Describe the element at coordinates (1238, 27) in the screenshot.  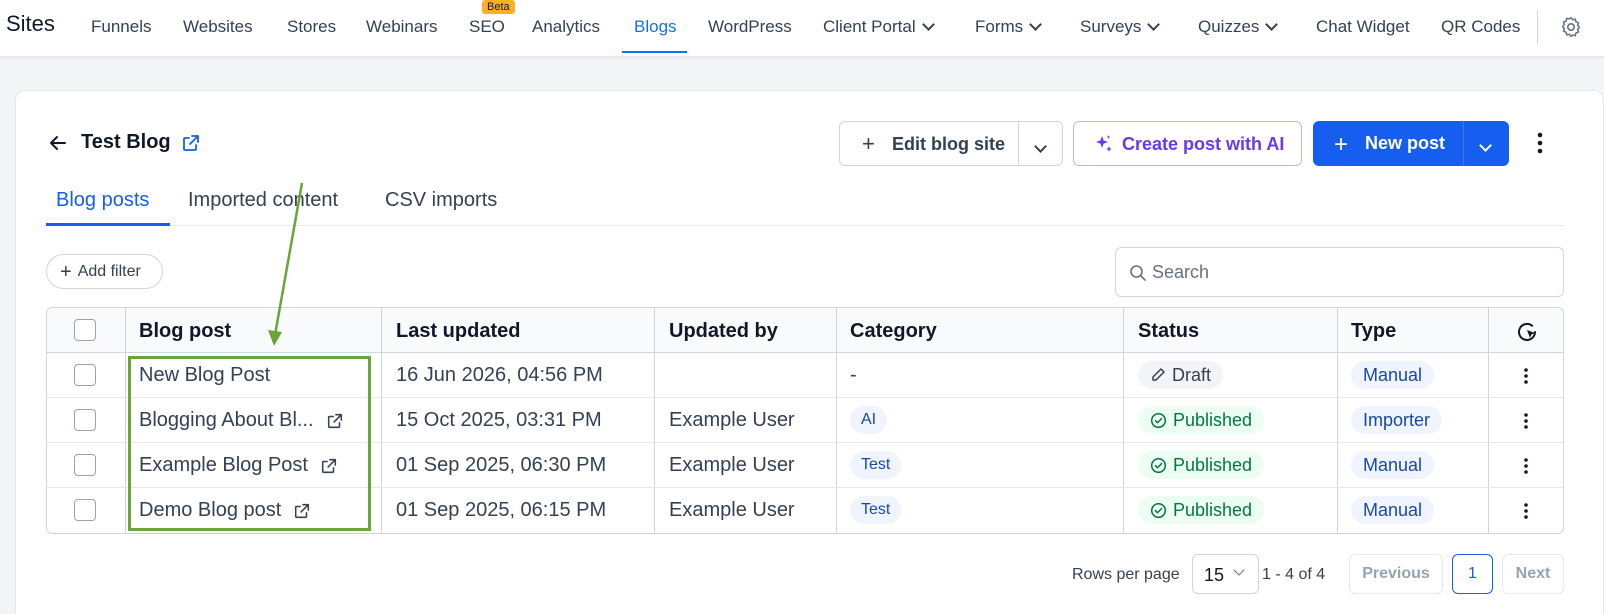
I see `nav-item-quizzes: Quizzes` at that location.